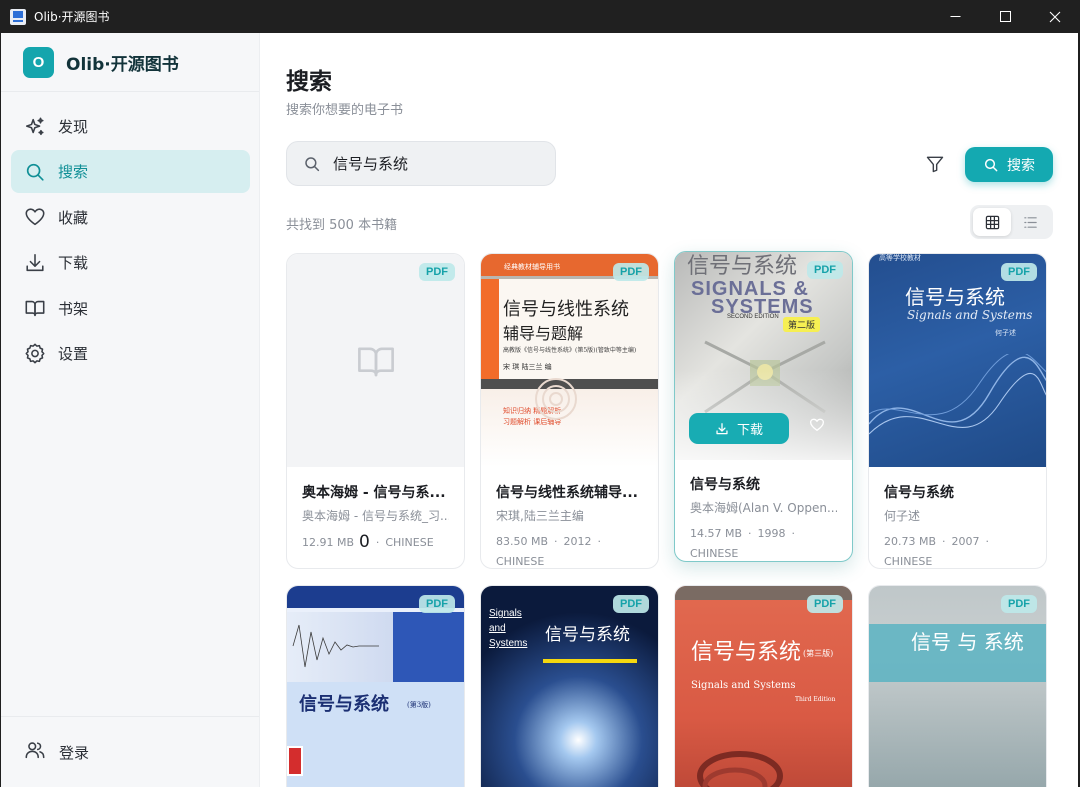 The width and height of the screenshot is (1080, 787). I want to click on book-author: 宋琪,陆三兰主编, so click(540, 516).